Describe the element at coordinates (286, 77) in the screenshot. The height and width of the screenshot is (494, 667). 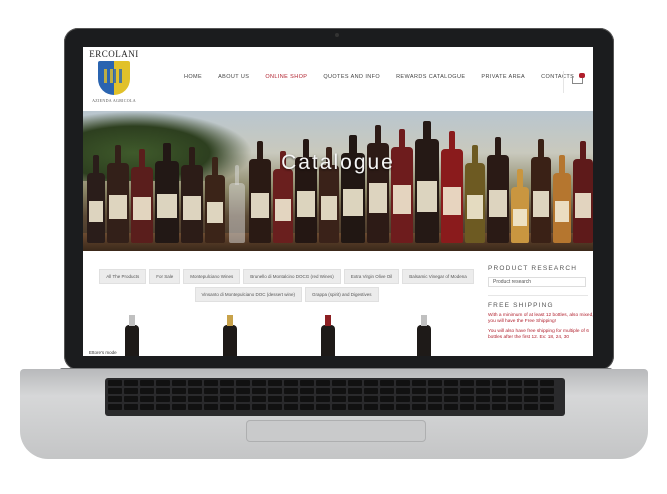
I see `nav-item-online-shop: ONLINE SHOP` at that location.